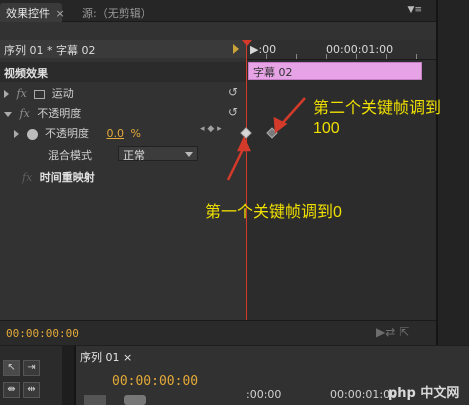 The width and height of the screenshot is (469, 405). What do you see at coordinates (155, 381) in the screenshot?
I see `sequence-timecode: 00:00:00:00` at bounding box center [155, 381].